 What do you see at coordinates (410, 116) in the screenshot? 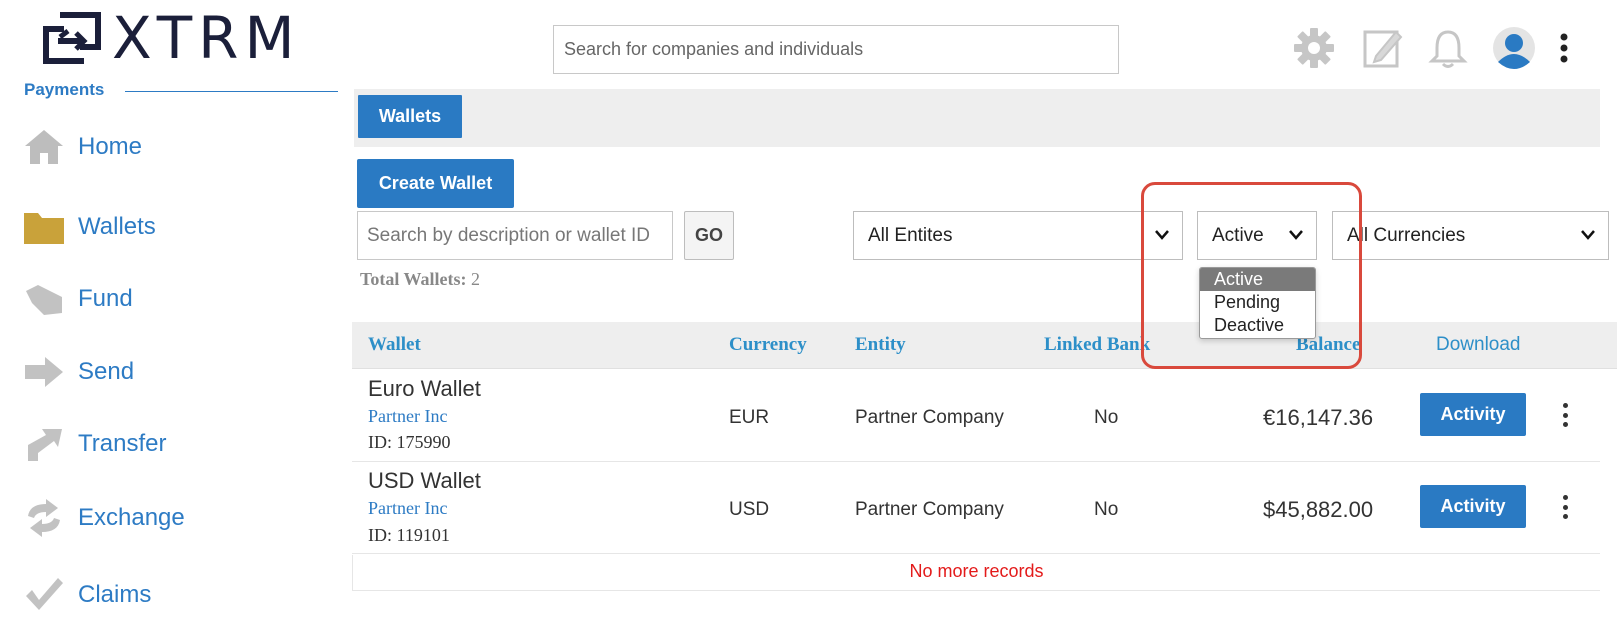
I see `tab-wallets: Wallets` at bounding box center [410, 116].